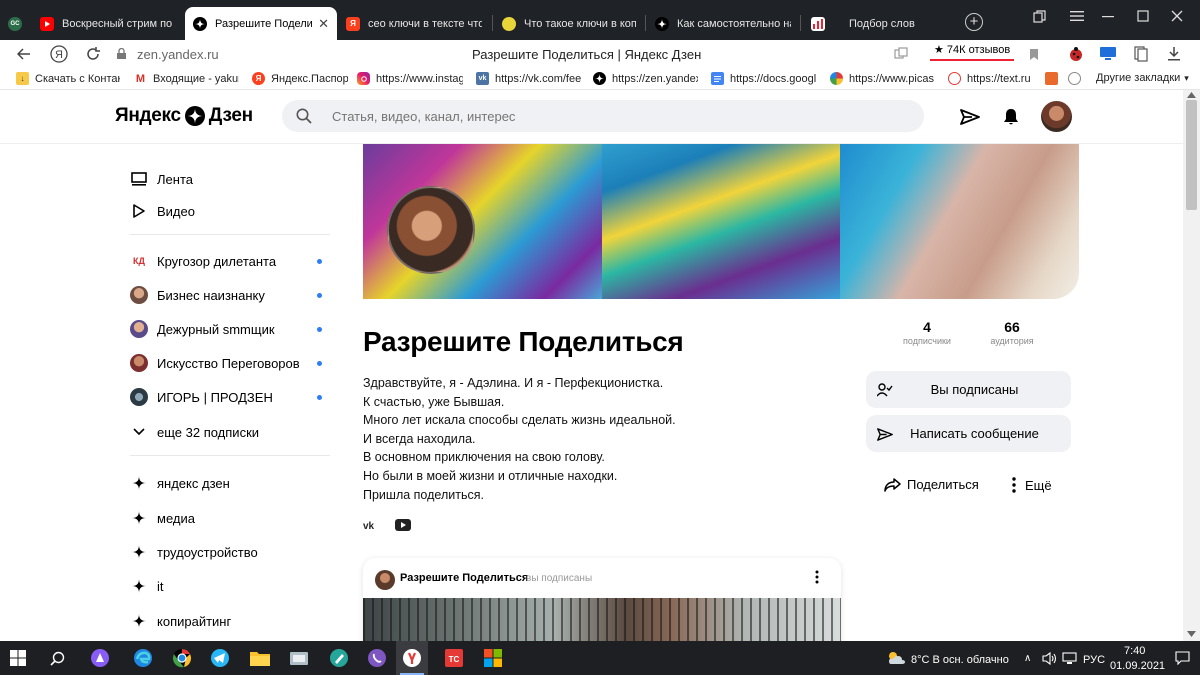 The image size is (1200, 675). I want to click on close-window-icon, so click(1177, 16).